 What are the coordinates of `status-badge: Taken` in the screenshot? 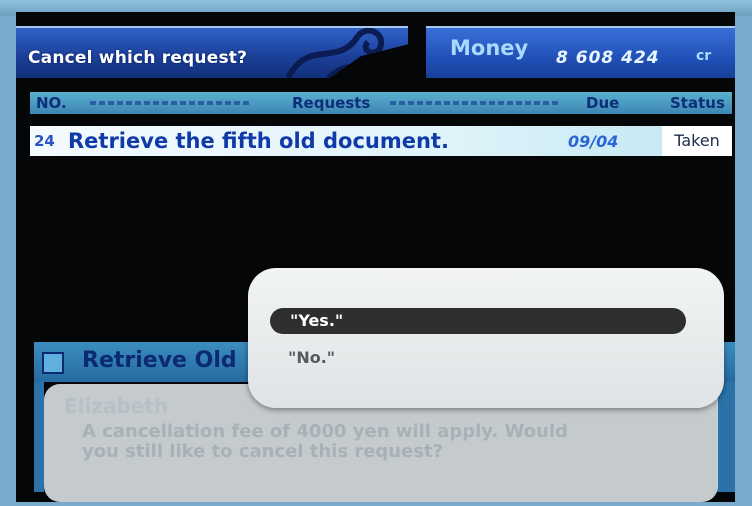 It's located at (697, 141).